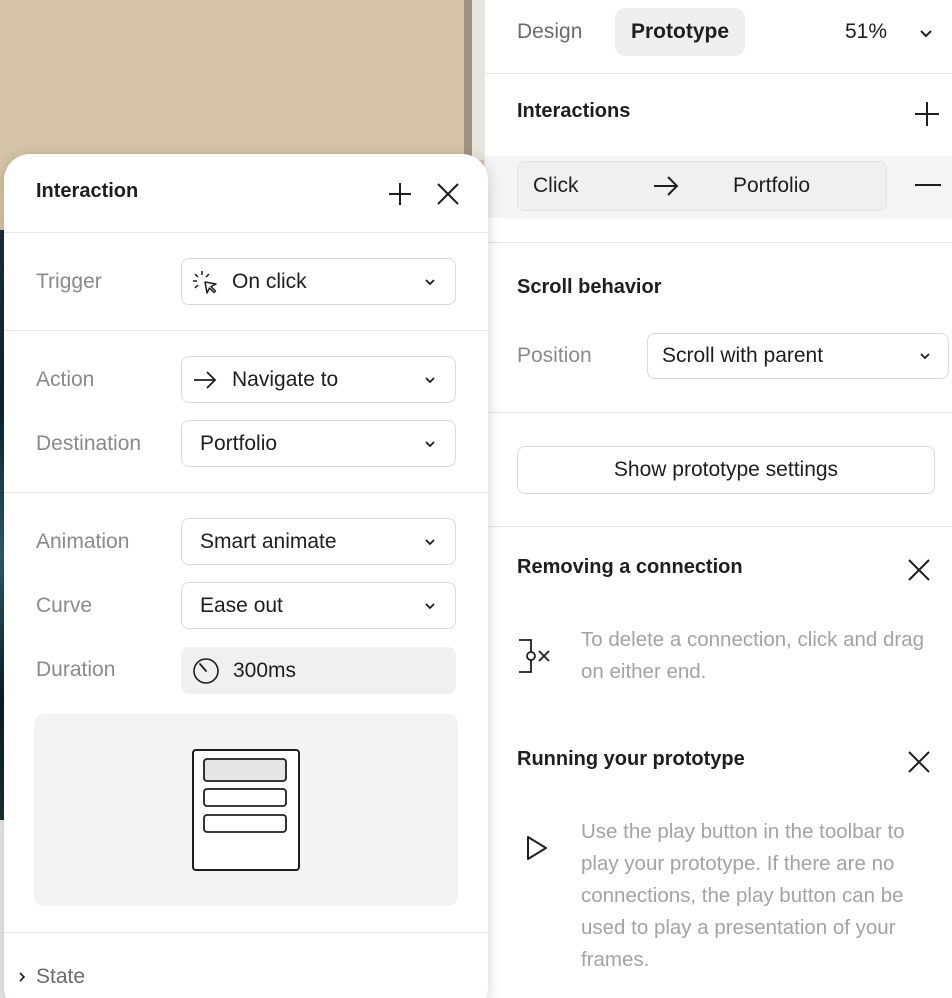 This screenshot has width=952, height=998. What do you see at coordinates (702, 186) in the screenshot?
I see `interaction-chip: Click Portfolio` at bounding box center [702, 186].